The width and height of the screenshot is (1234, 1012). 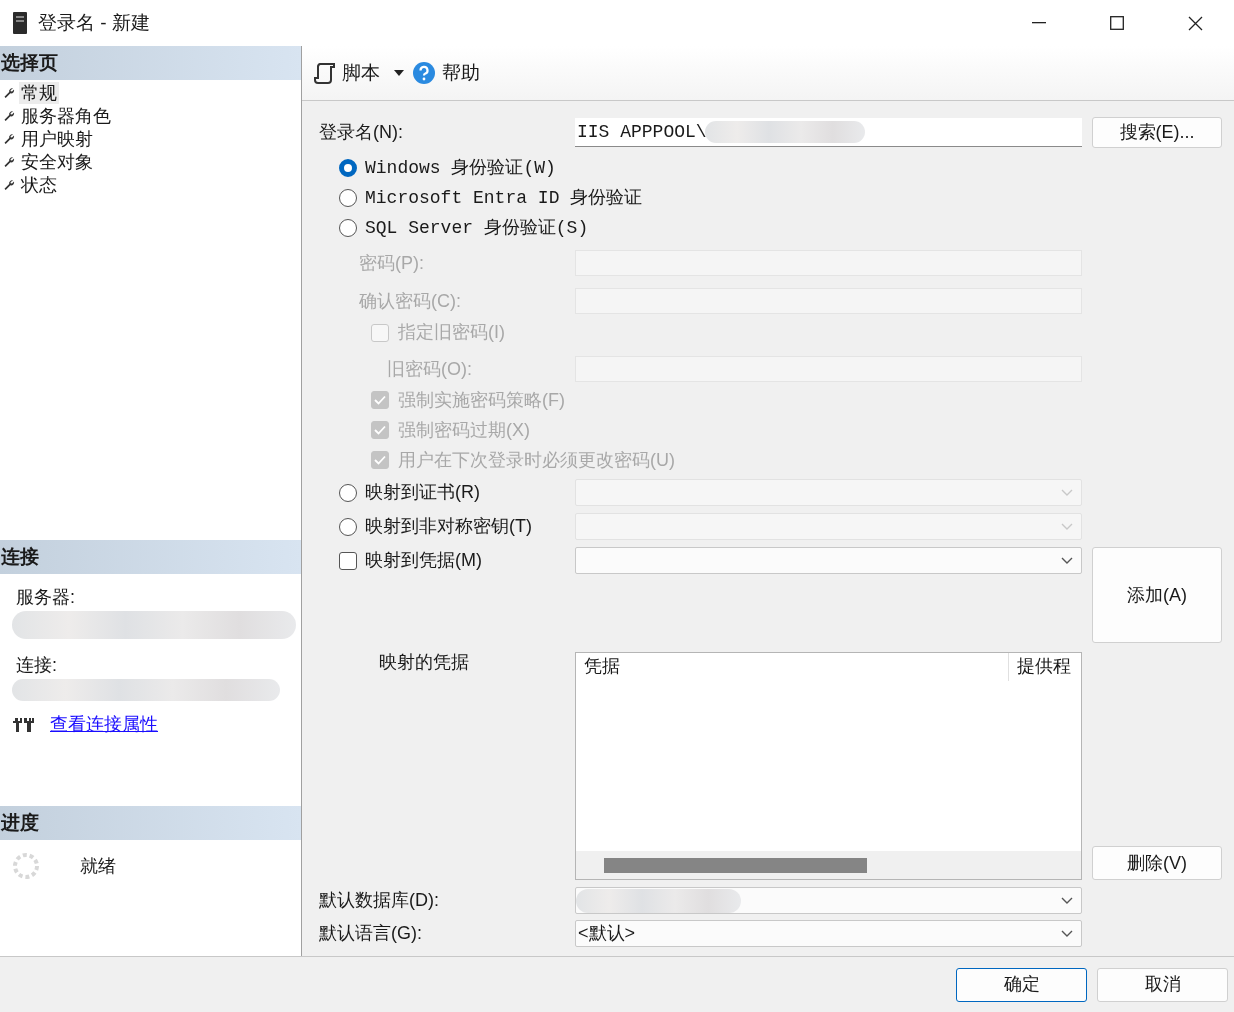 What do you see at coordinates (481, 400) in the screenshot?
I see `checkbox-label: 强制实施密码策略(F)` at bounding box center [481, 400].